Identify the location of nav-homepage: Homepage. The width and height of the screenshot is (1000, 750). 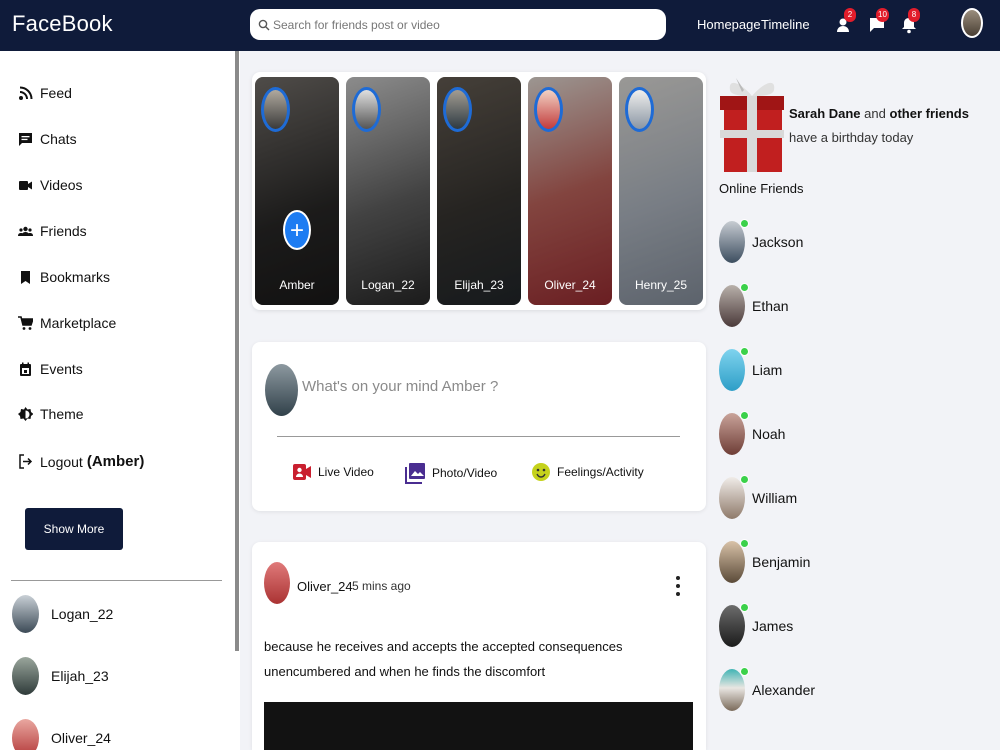
(729, 24).